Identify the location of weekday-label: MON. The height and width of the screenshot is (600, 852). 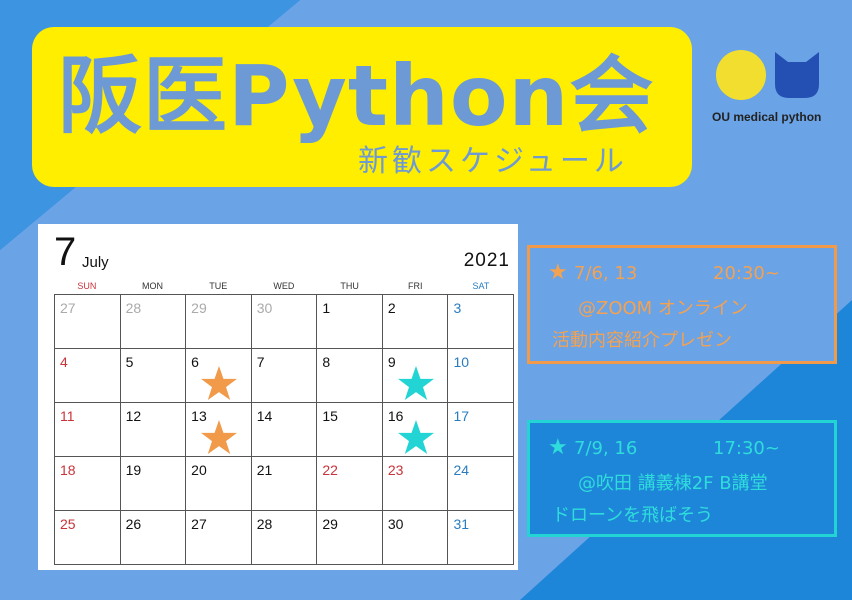
(153, 286).